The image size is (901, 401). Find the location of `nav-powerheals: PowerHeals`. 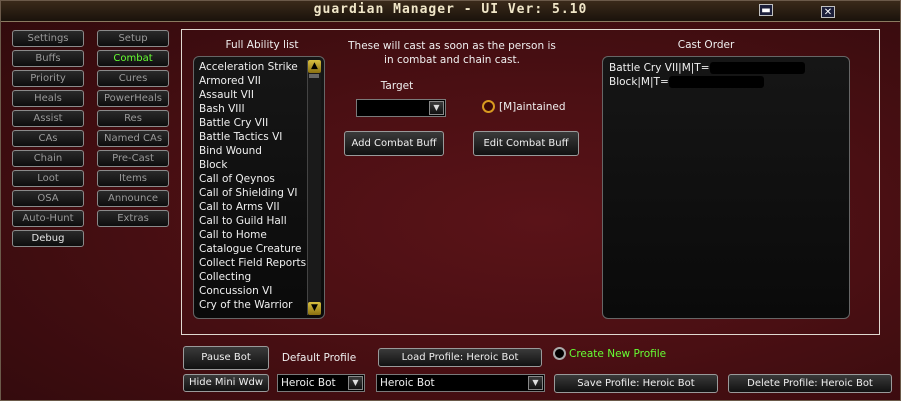

nav-powerheals: PowerHeals is located at coordinates (133, 98).